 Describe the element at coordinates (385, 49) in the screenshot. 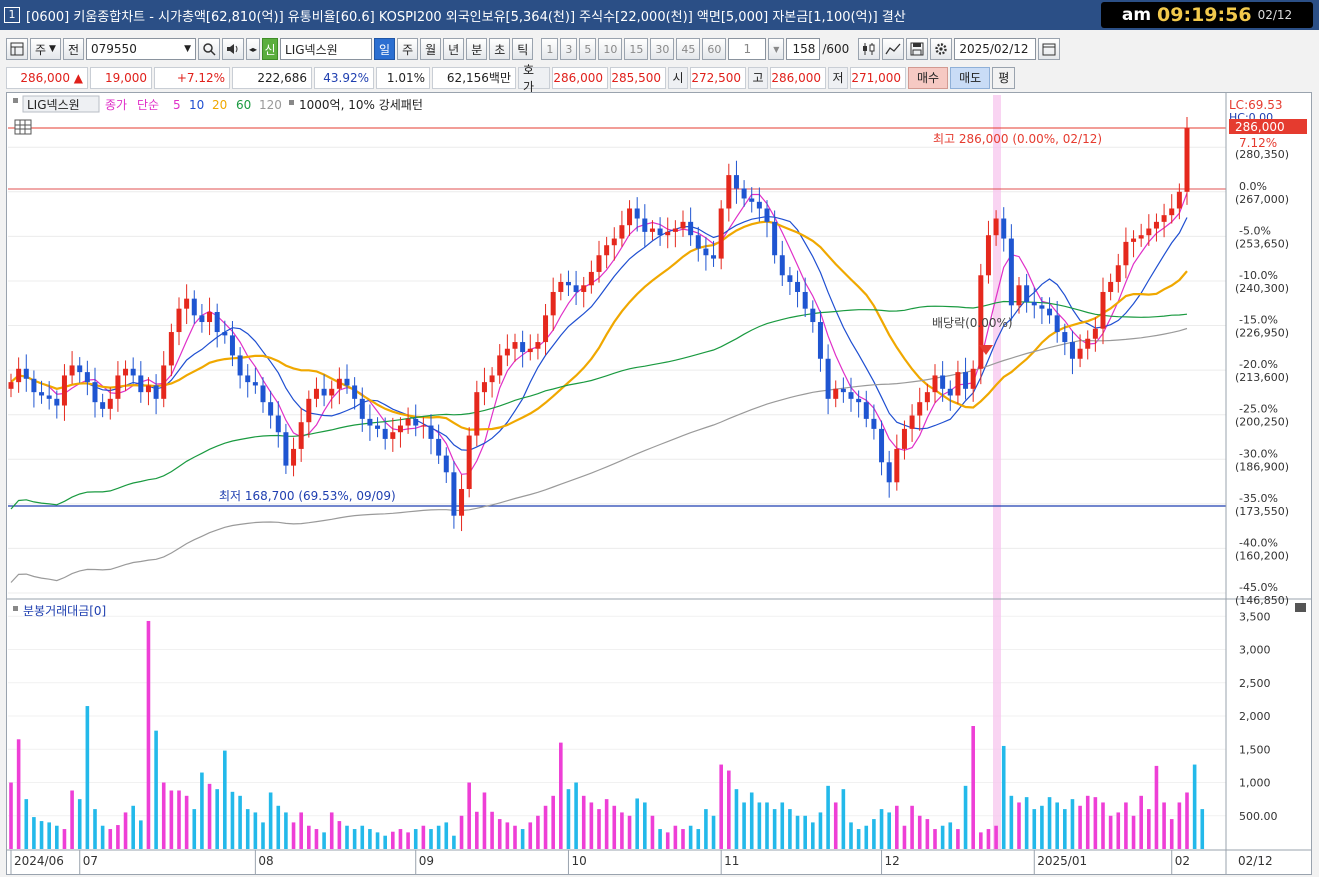

I see `tab-day: 일` at that location.